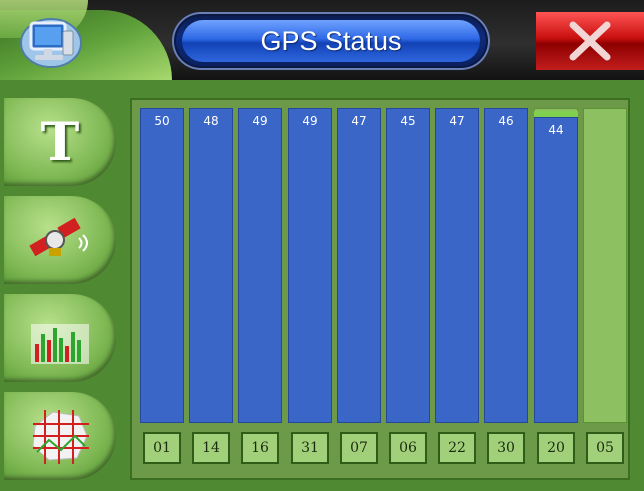 The height and width of the screenshot is (491, 644). Describe the element at coordinates (359, 448) in the screenshot. I see `satellite-id-label: 07` at that location.